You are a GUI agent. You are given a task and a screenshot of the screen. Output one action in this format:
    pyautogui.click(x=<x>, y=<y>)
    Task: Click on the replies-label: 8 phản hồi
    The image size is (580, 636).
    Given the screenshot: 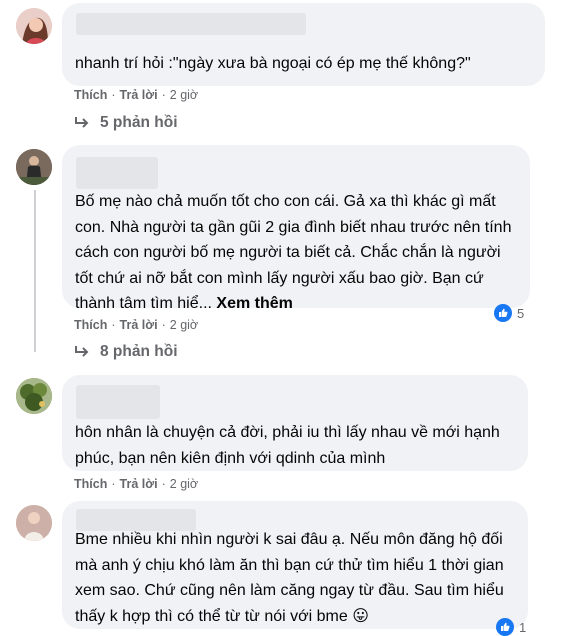 What is the action you would take?
    pyautogui.click(x=139, y=351)
    